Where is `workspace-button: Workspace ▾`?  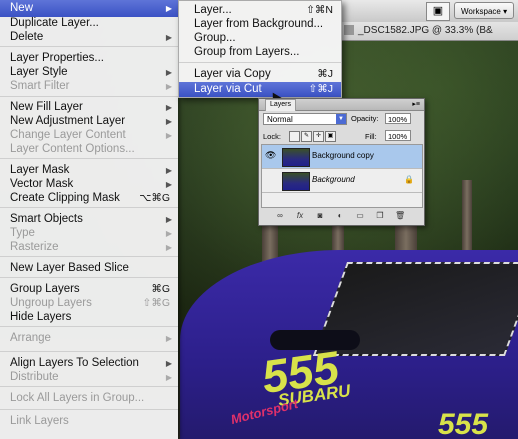 workspace-button: Workspace ▾ is located at coordinates (484, 10).